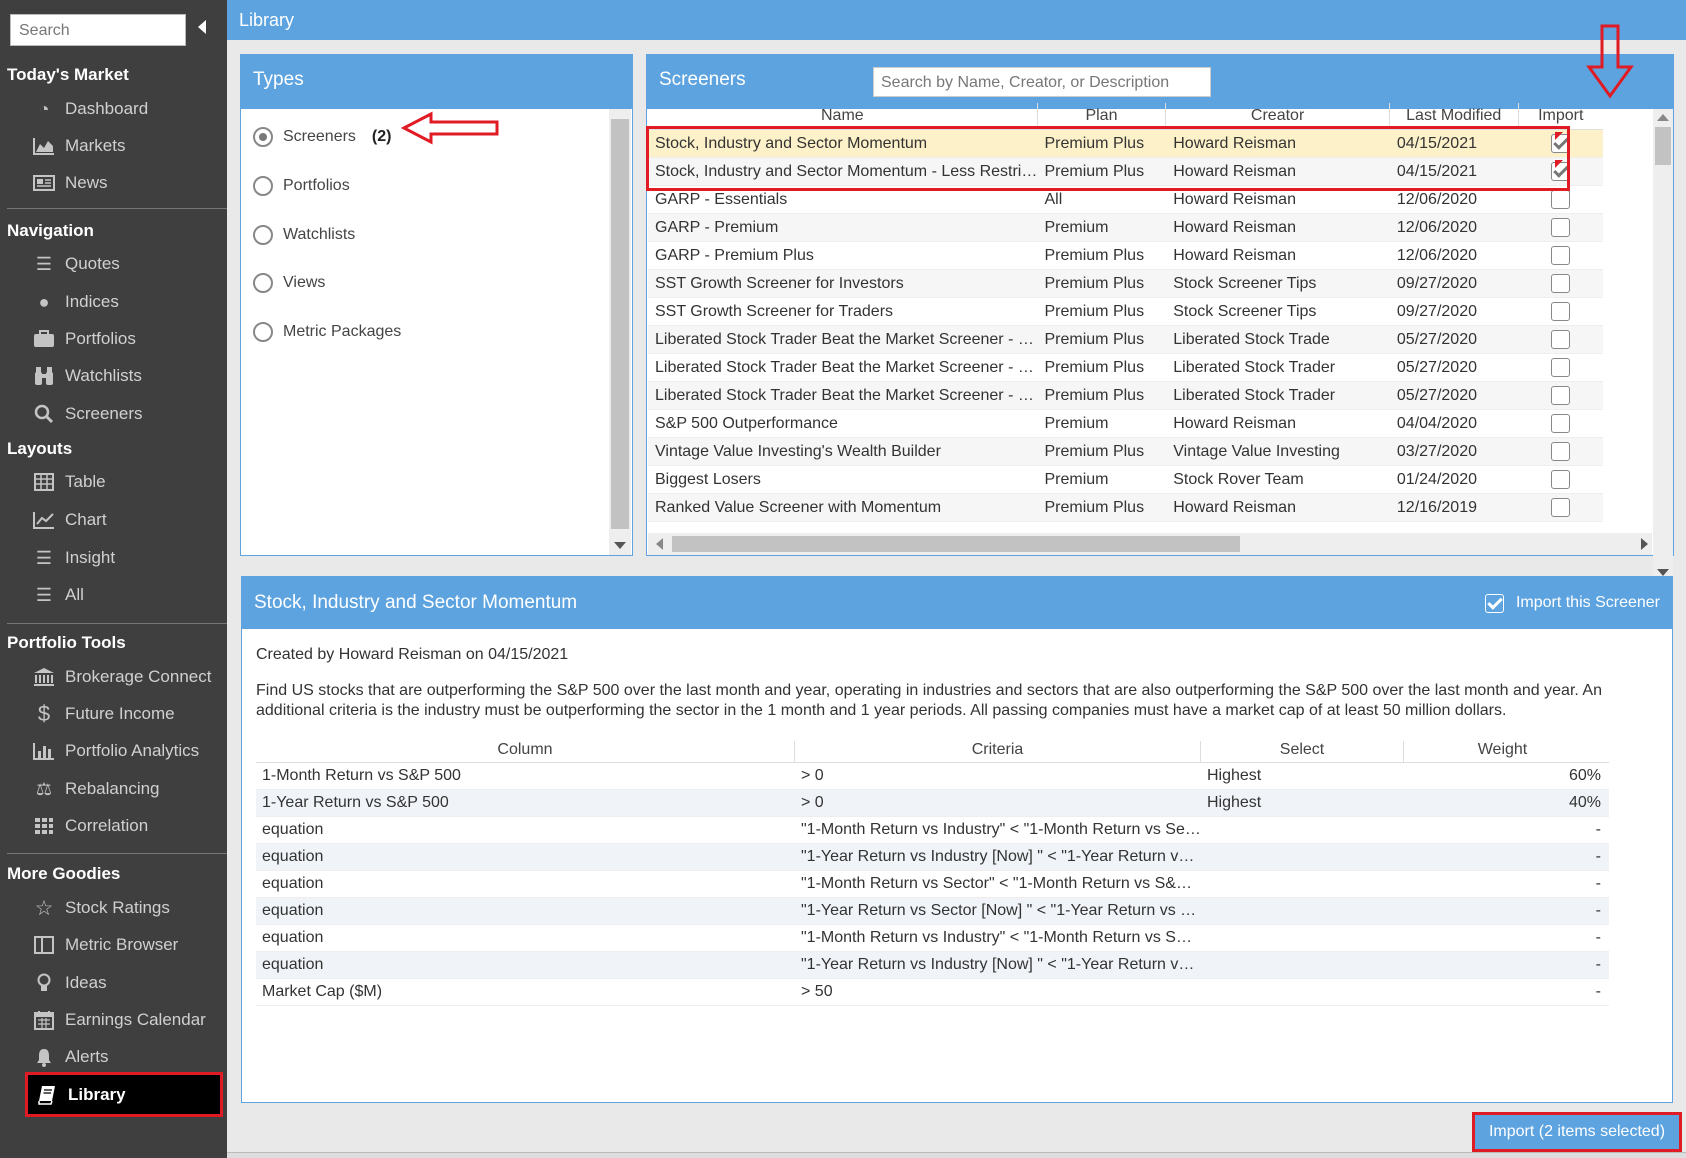 The height and width of the screenshot is (1158, 1686). What do you see at coordinates (75, 302) in the screenshot?
I see `sidebar-item-indices: ● Indices` at bounding box center [75, 302].